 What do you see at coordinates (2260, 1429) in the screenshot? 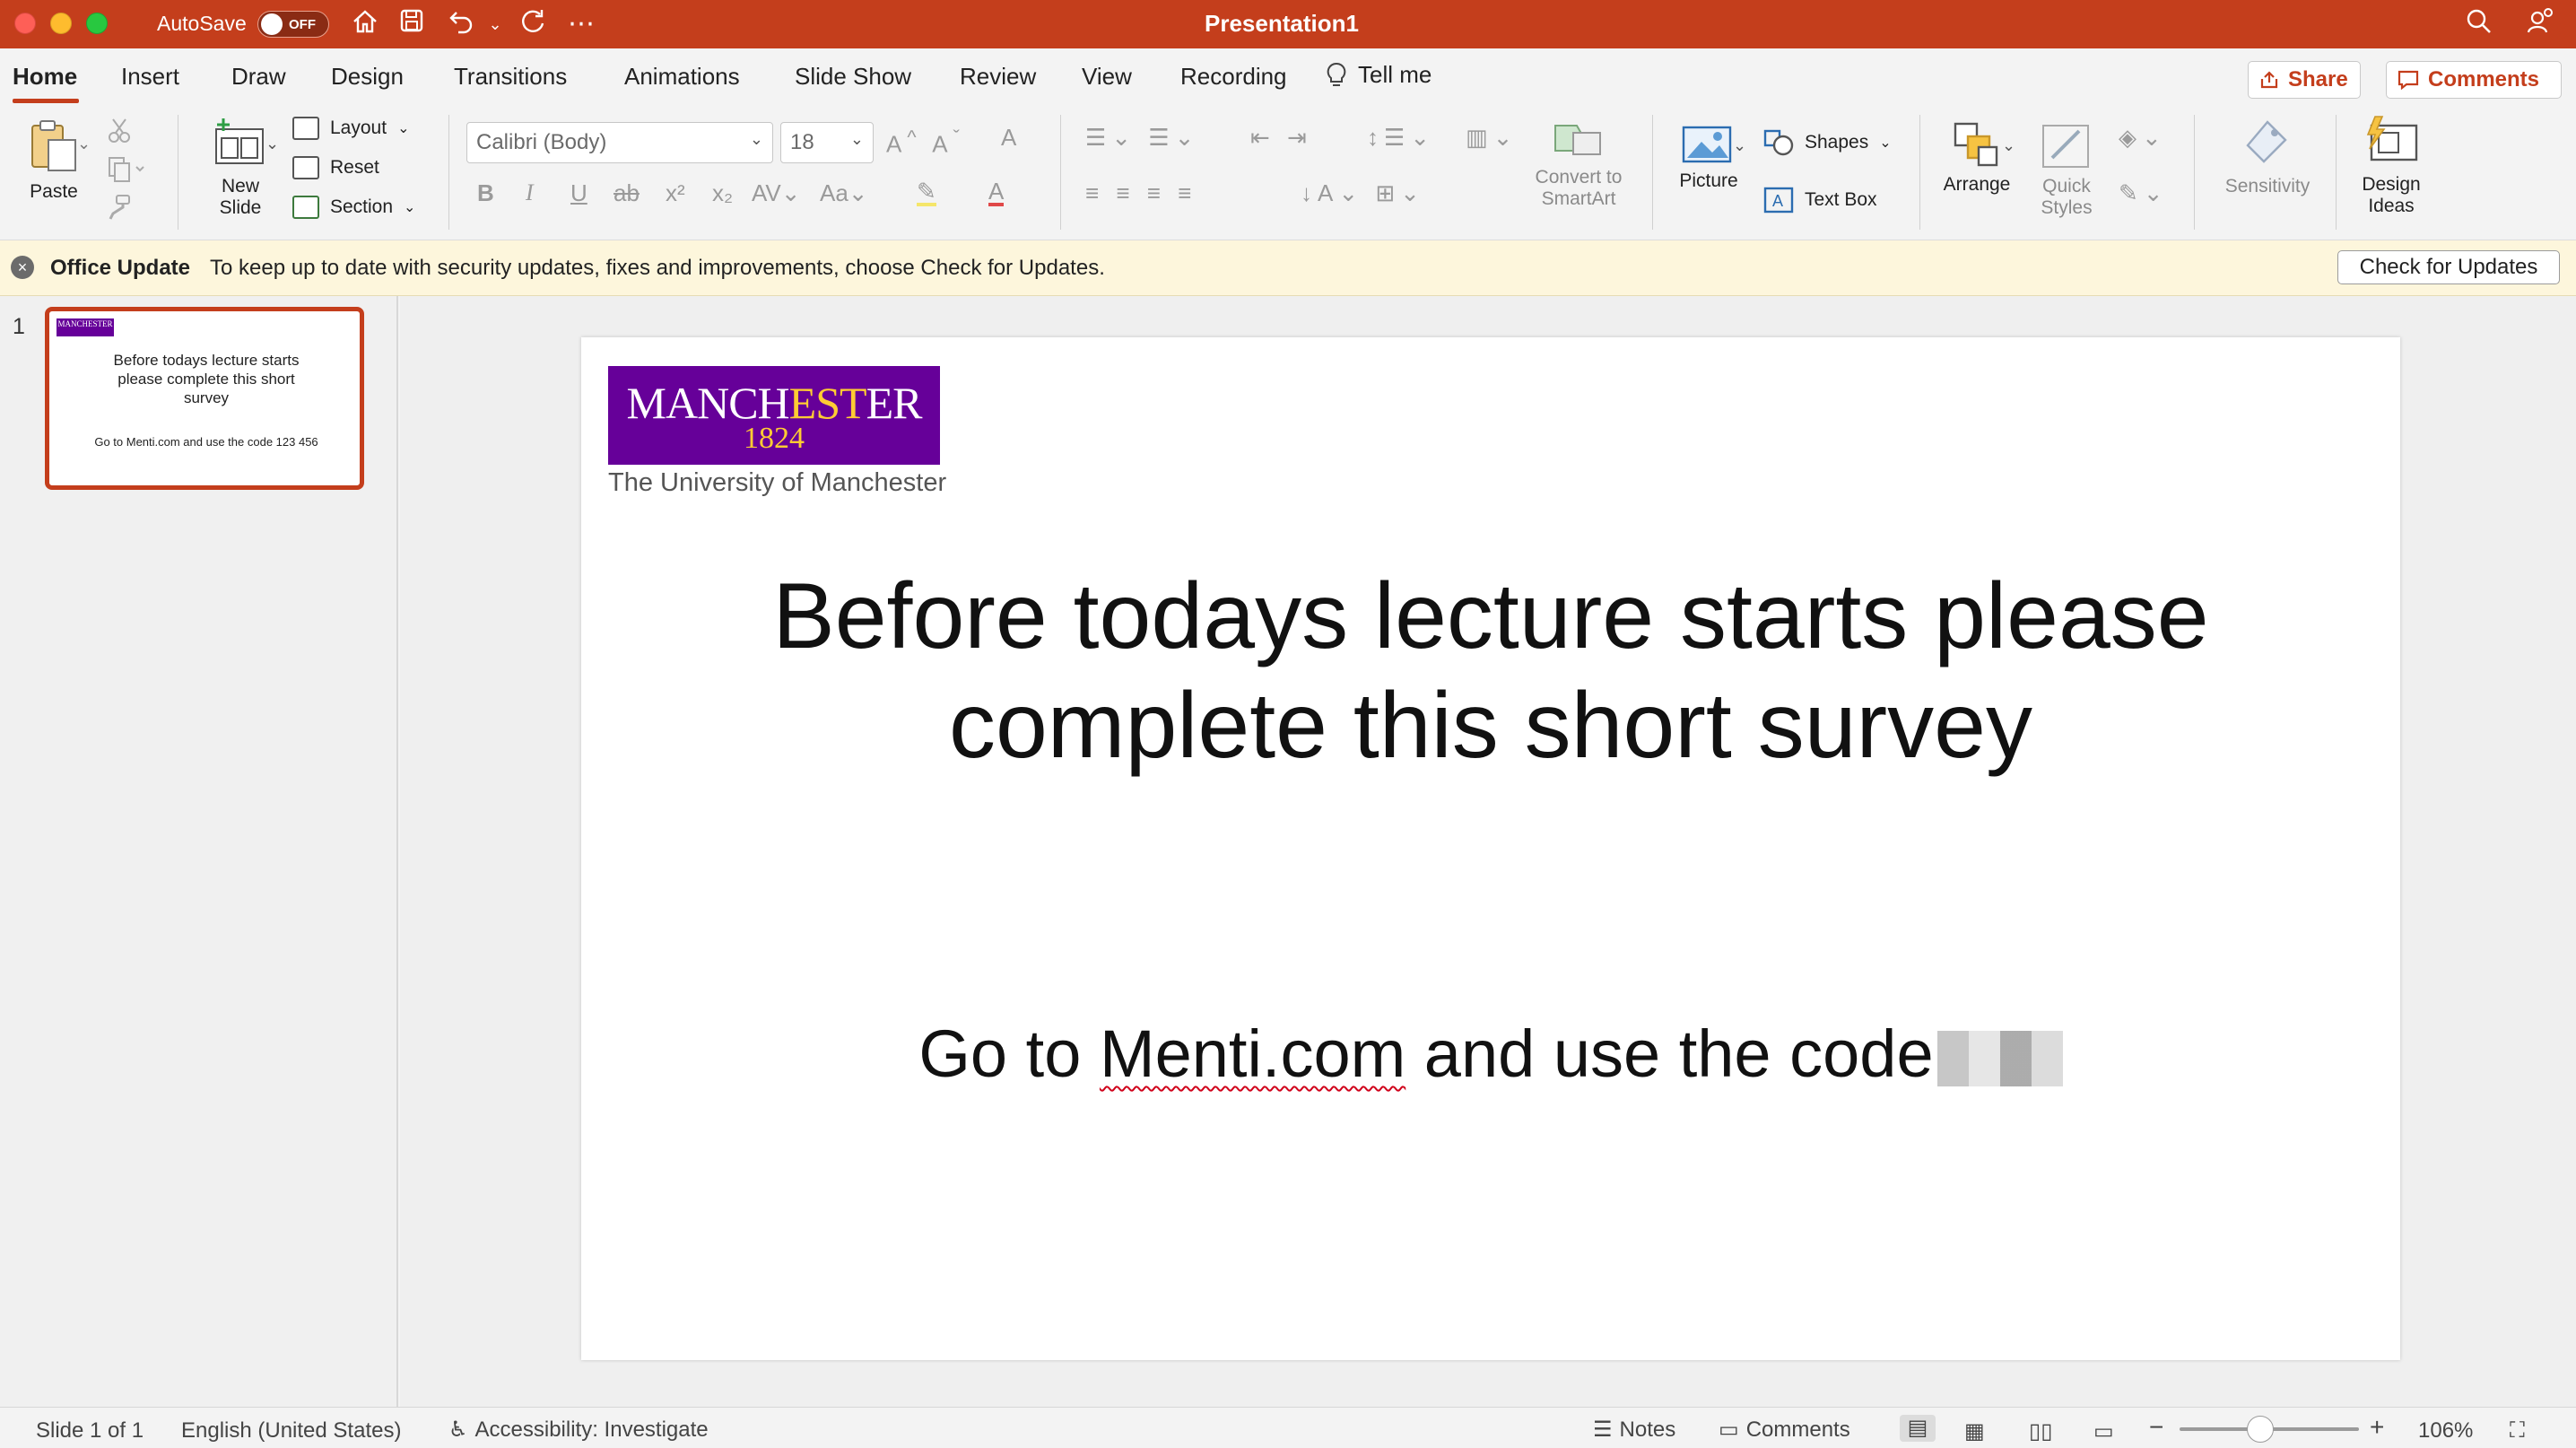
I see `zoom-slider-handle` at bounding box center [2260, 1429].